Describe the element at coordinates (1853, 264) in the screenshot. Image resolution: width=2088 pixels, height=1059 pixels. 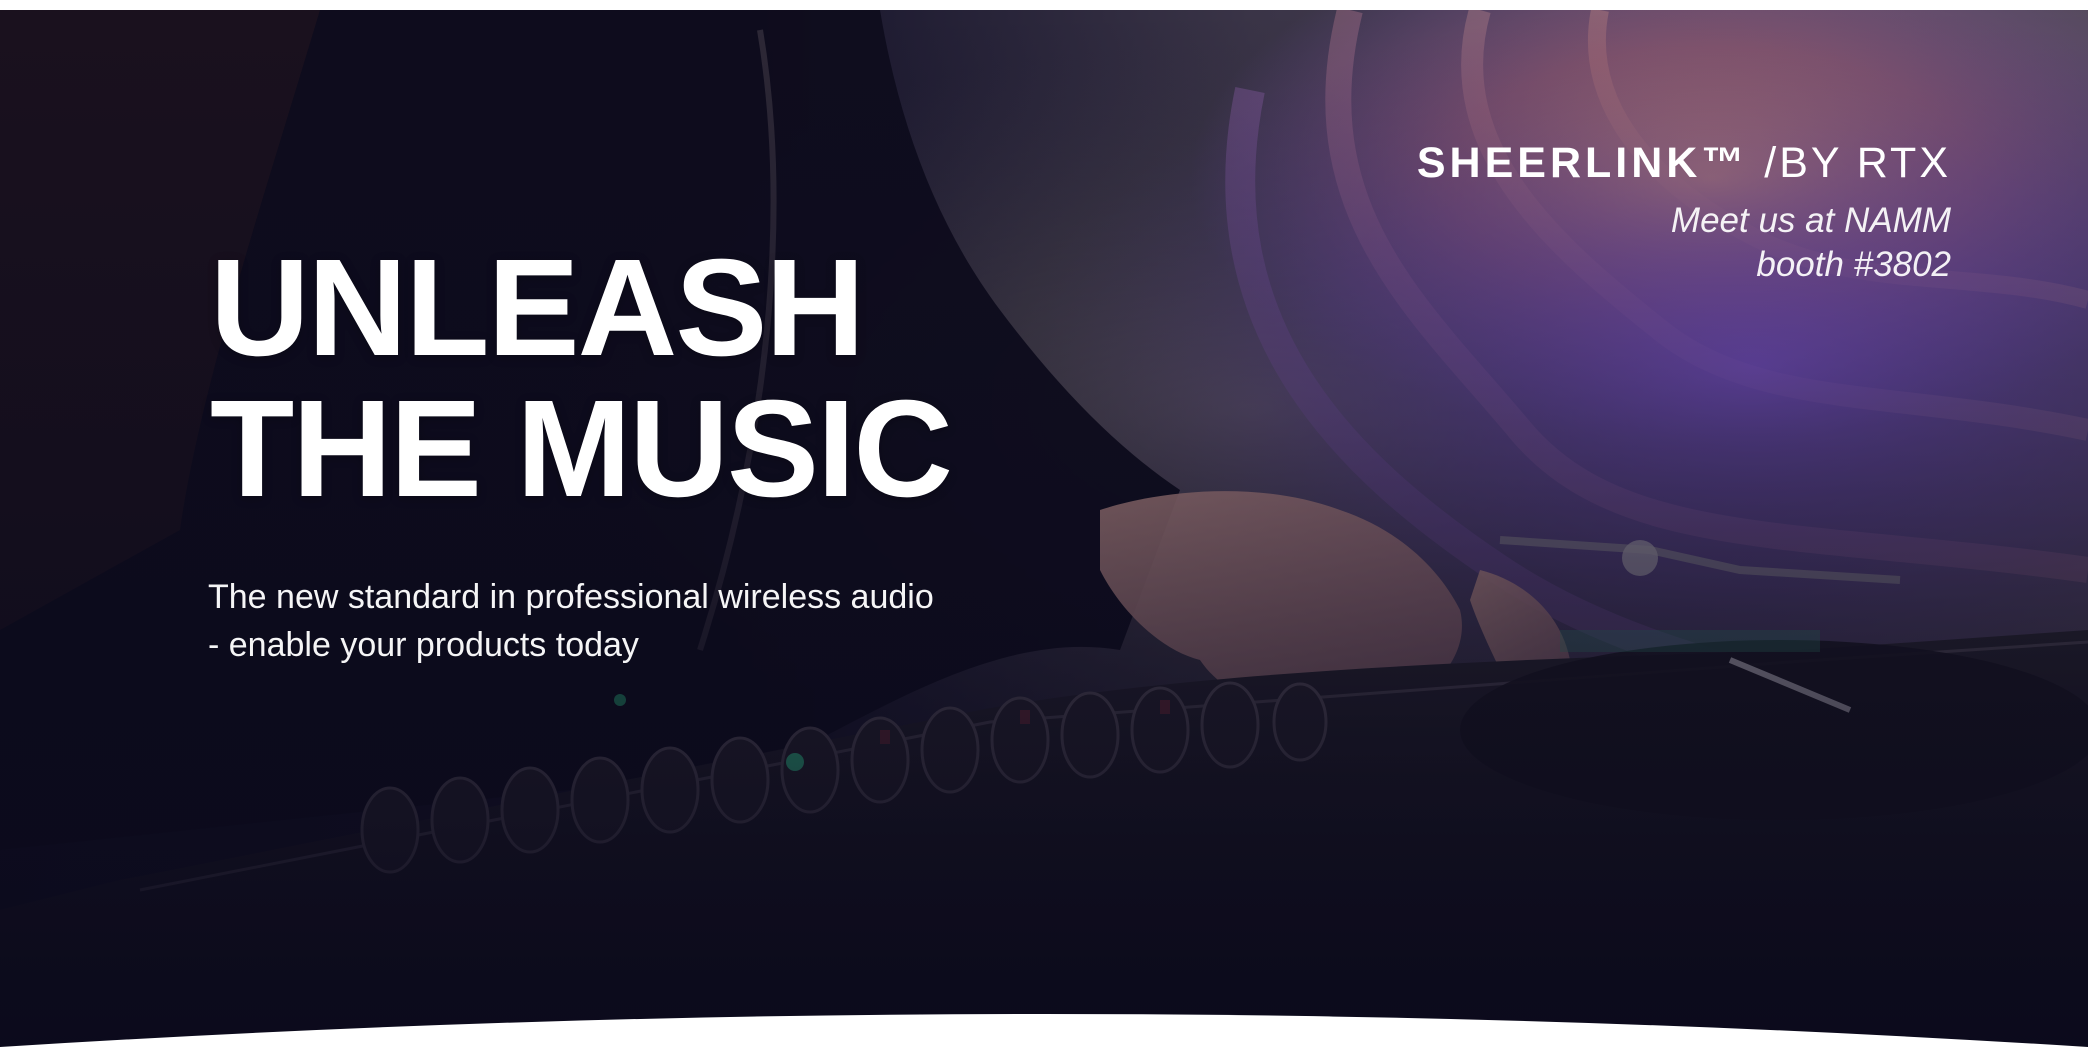
I see `tagline-line-2: booth #3802` at that location.